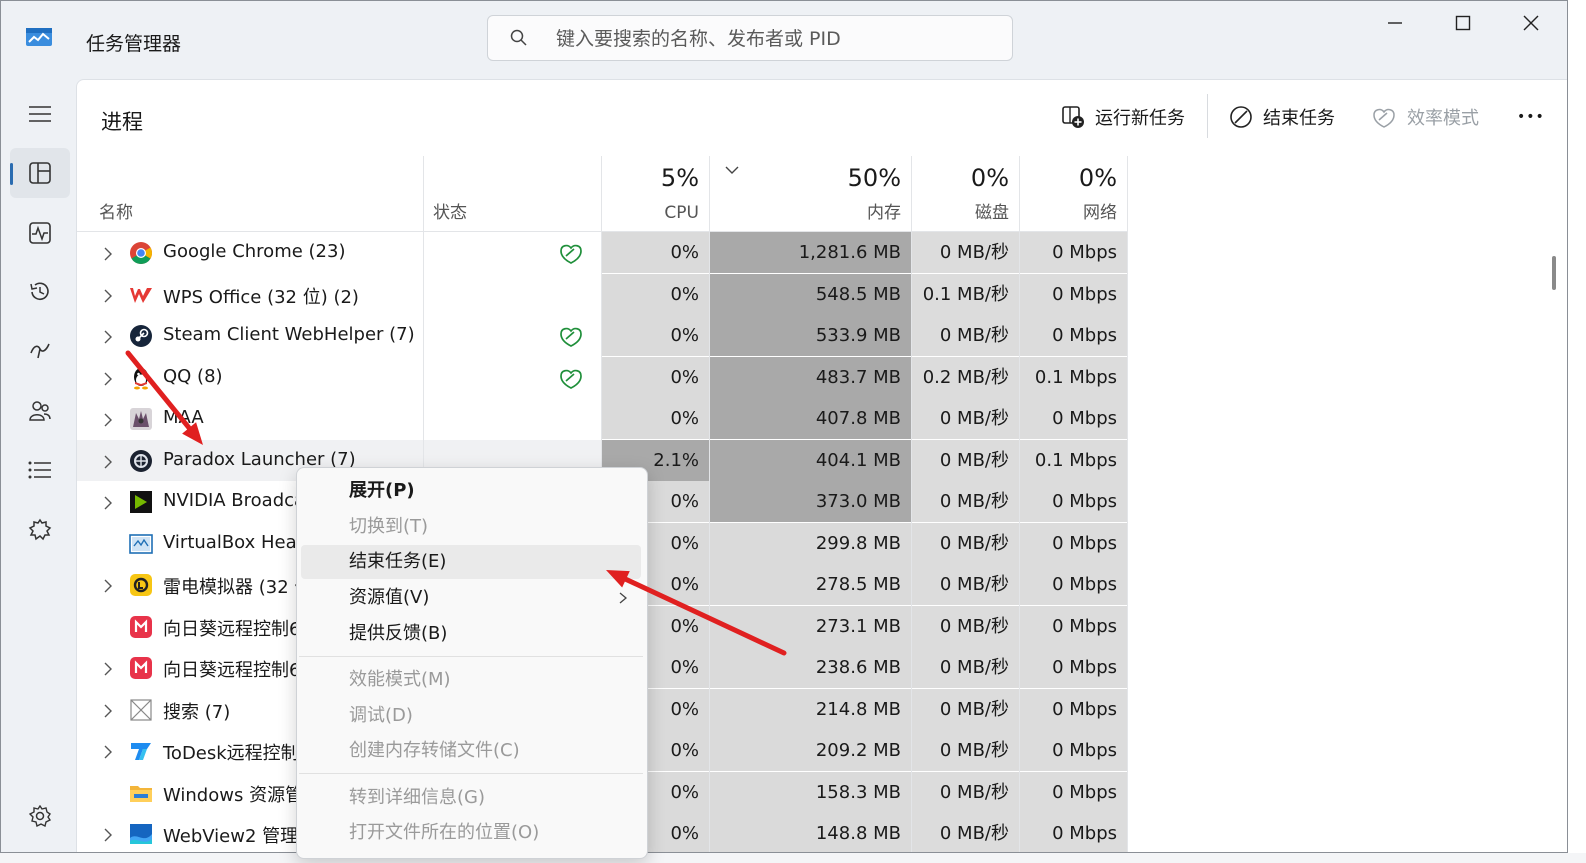 The height and width of the screenshot is (863, 1586). I want to click on menu-create-dump: 创建内存转储文件(C), so click(471, 751).